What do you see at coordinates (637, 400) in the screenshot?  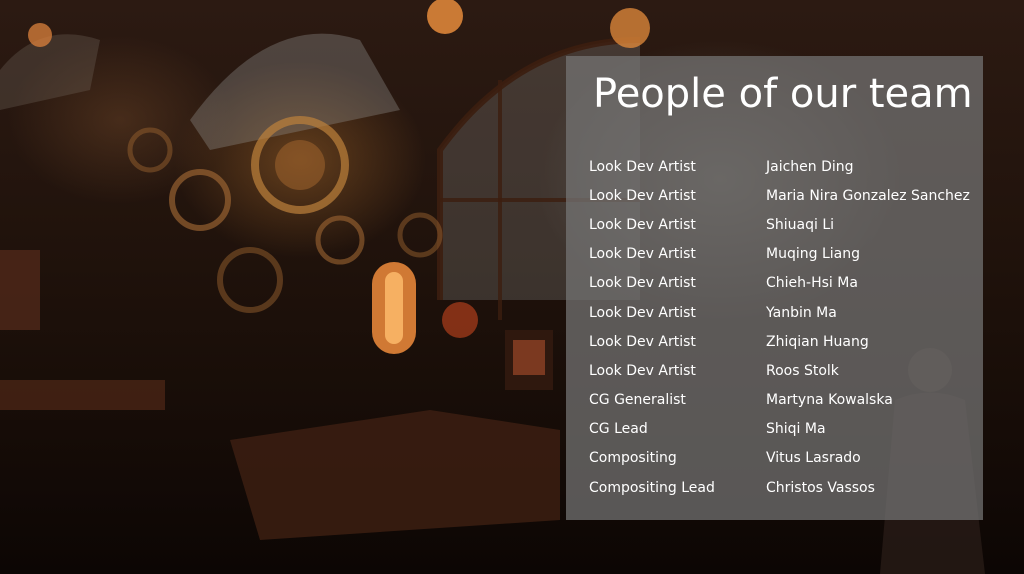 I see `member-role: CG Generalist` at bounding box center [637, 400].